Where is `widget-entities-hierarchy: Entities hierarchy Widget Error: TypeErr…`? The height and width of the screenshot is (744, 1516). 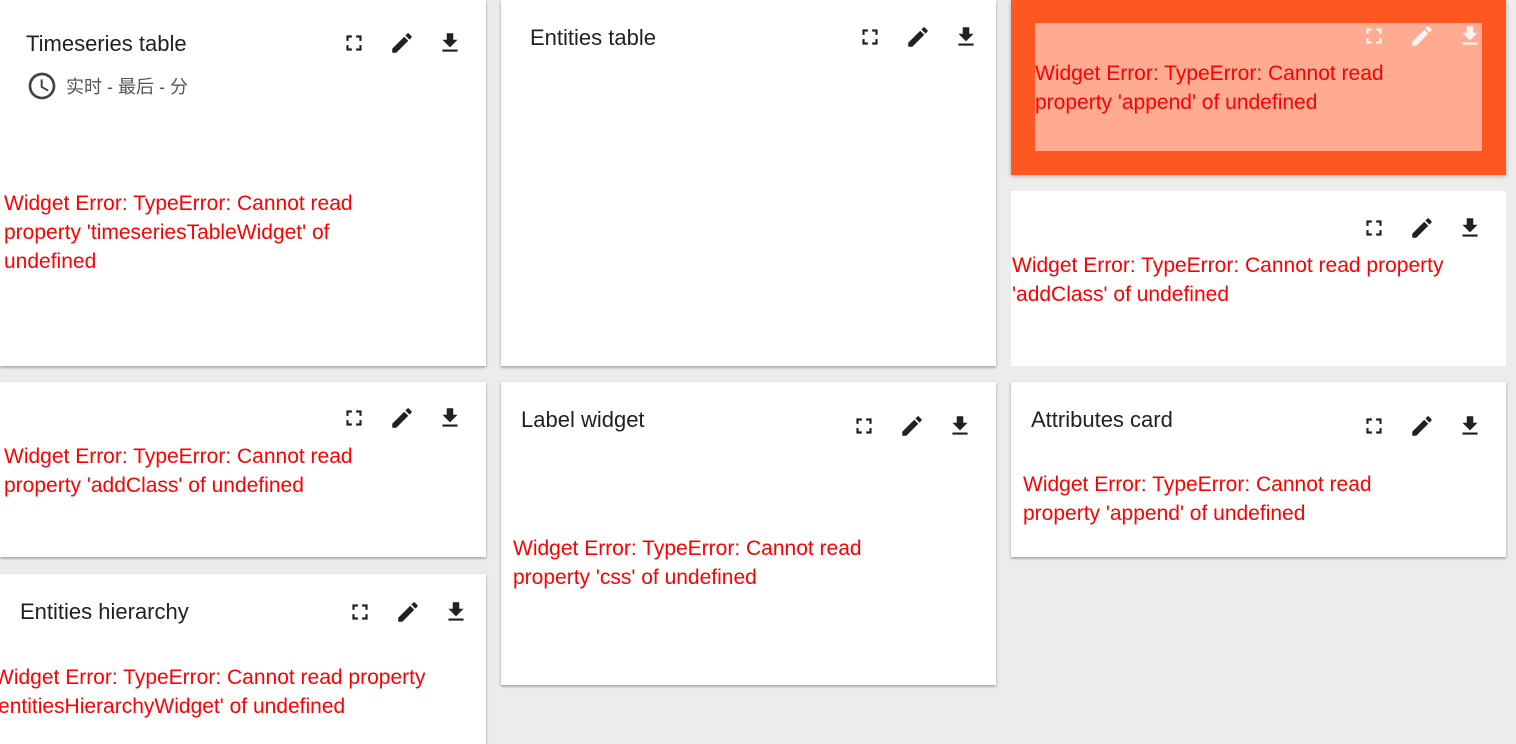
widget-entities-hierarchy: Entities hierarchy Widget Error: TypeErr… is located at coordinates (243, 659).